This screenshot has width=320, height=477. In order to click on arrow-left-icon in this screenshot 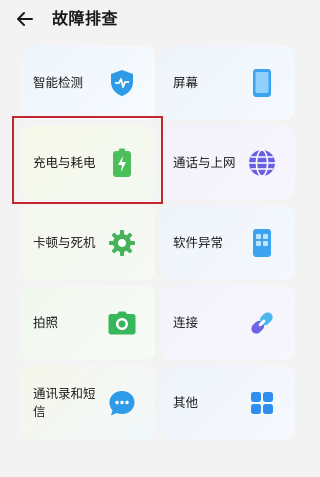, I will do `click(25, 19)`.